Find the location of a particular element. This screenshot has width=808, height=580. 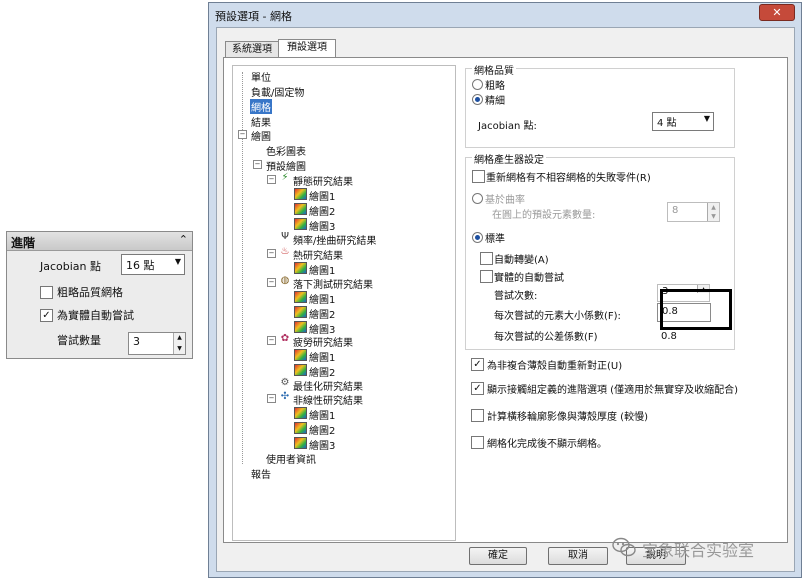

tree-item-fatigue: 疲勞研究結果 is located at coordinates (323, 341).